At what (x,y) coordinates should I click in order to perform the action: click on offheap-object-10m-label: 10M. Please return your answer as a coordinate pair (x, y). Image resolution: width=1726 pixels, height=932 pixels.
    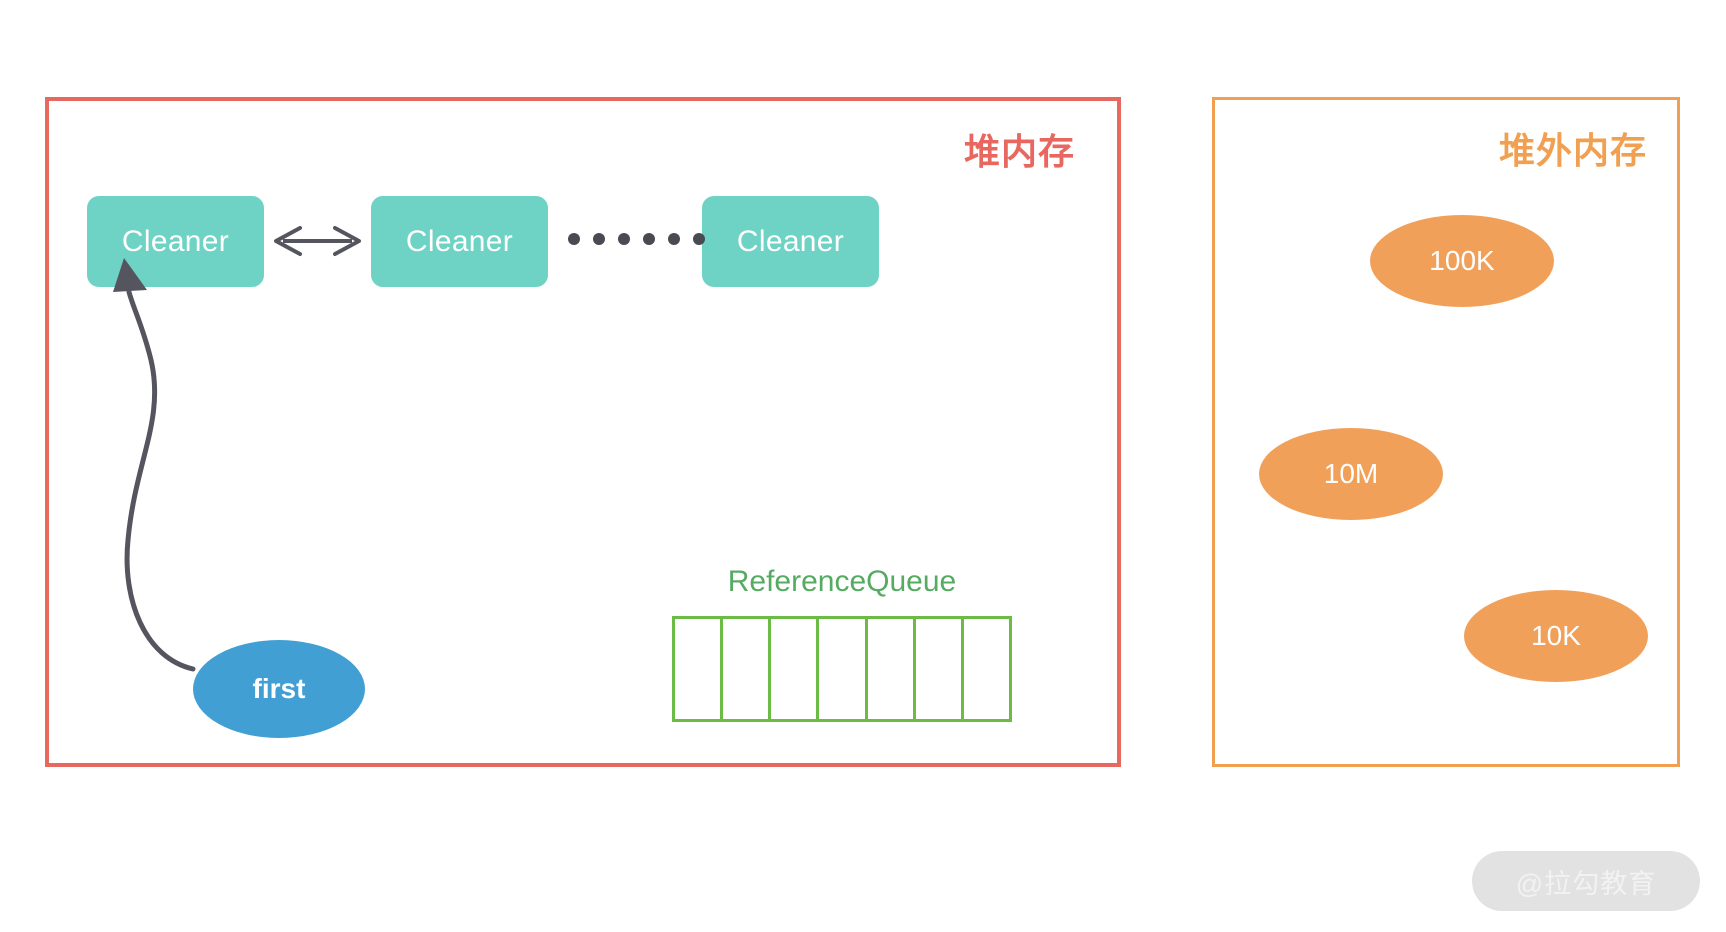
    Looking at the image, I should click on (1351, 473).